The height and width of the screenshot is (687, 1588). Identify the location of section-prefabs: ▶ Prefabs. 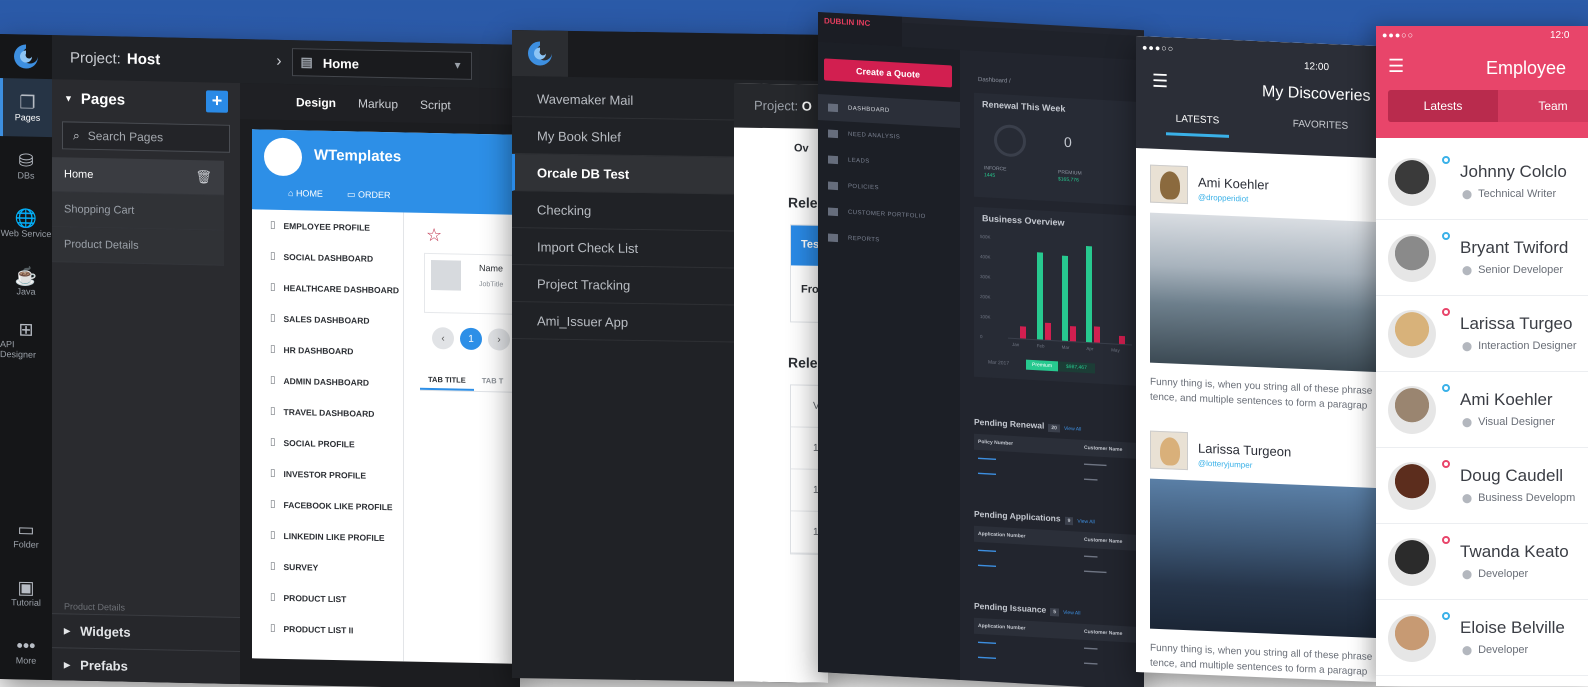
(146, 666).